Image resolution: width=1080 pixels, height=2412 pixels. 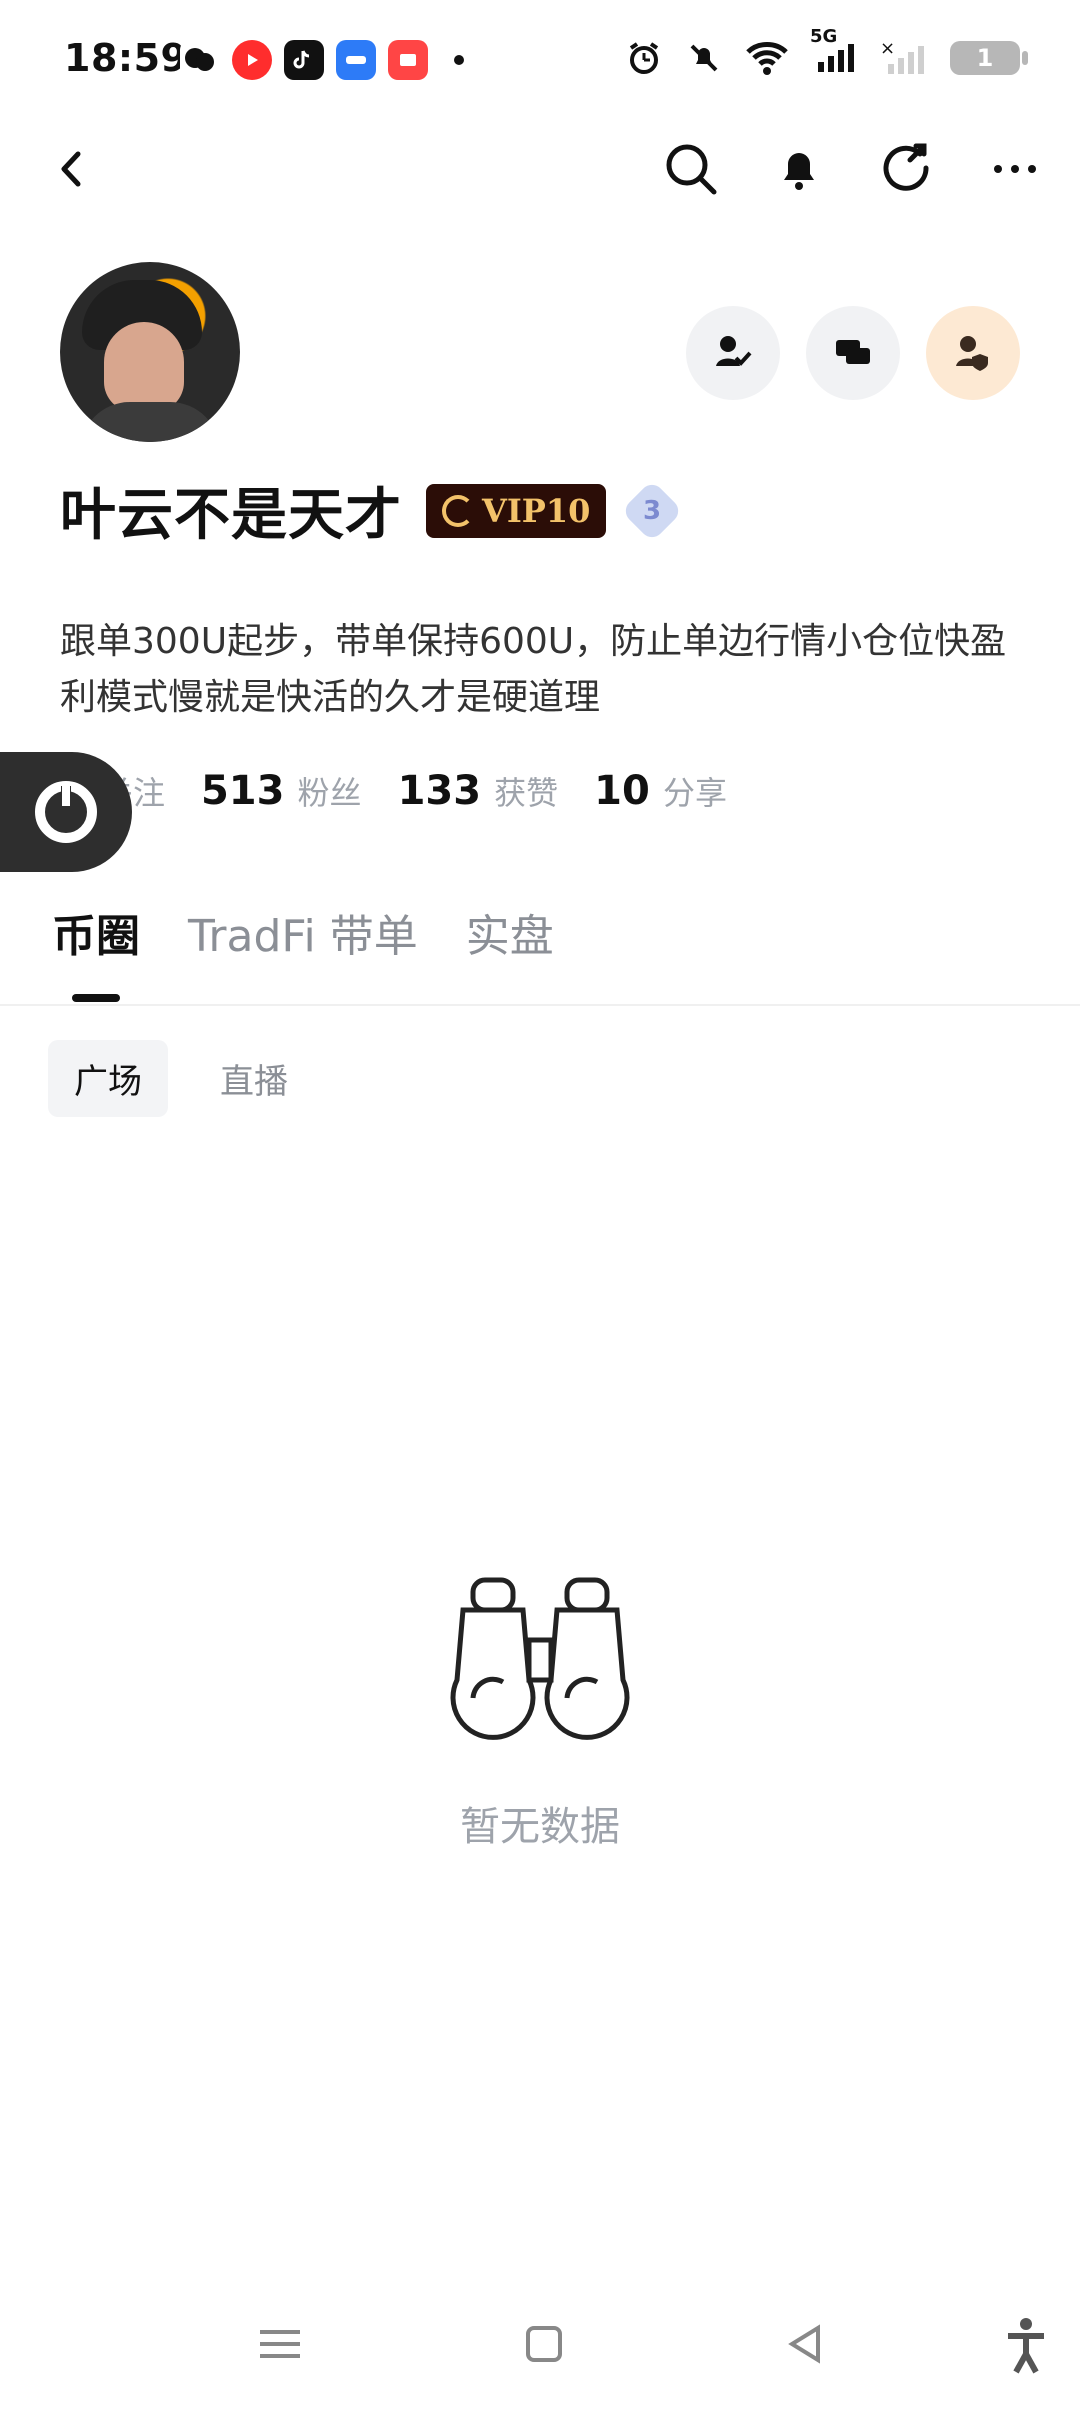 I want to click on stat-shares-value: 10, so click(x=622, y=791).